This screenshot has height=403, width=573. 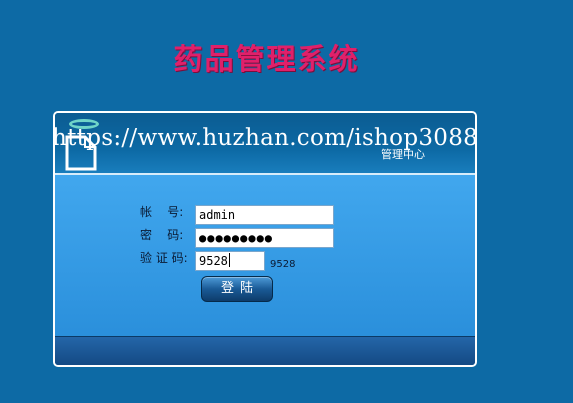 I want to click on captcha-label: 验 证 码:, so click(x=164, y=258).